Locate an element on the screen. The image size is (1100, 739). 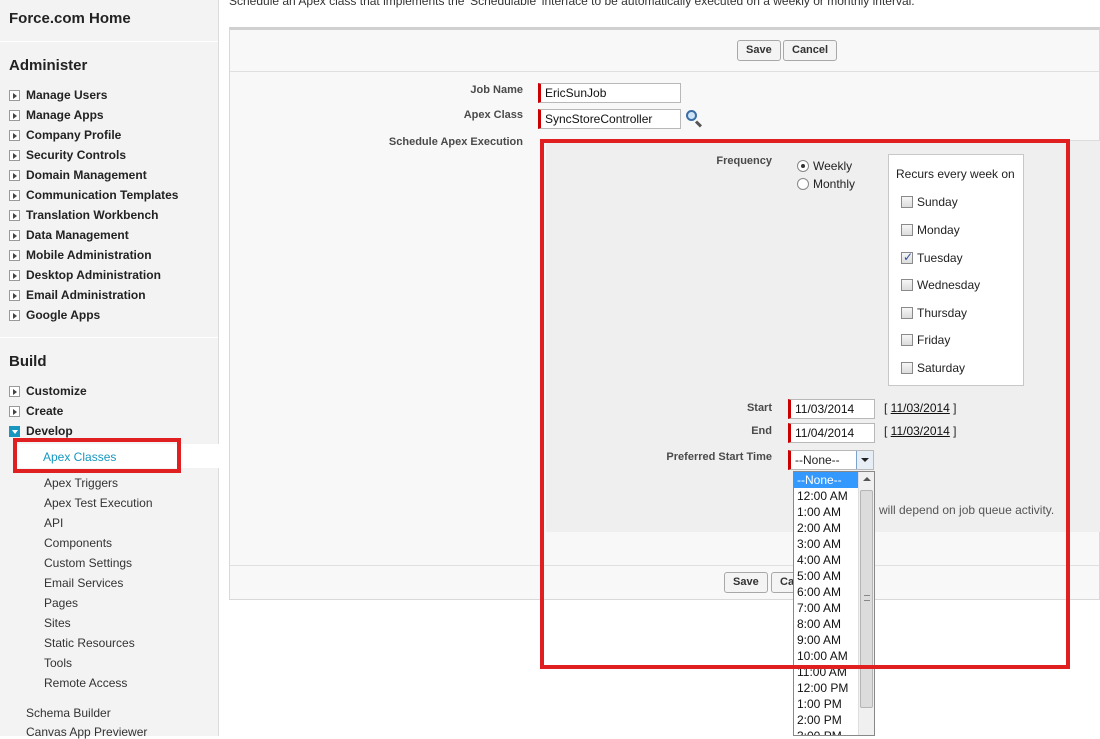
sidebar-item-label: Security Controls is located at coordinates (76, 155).